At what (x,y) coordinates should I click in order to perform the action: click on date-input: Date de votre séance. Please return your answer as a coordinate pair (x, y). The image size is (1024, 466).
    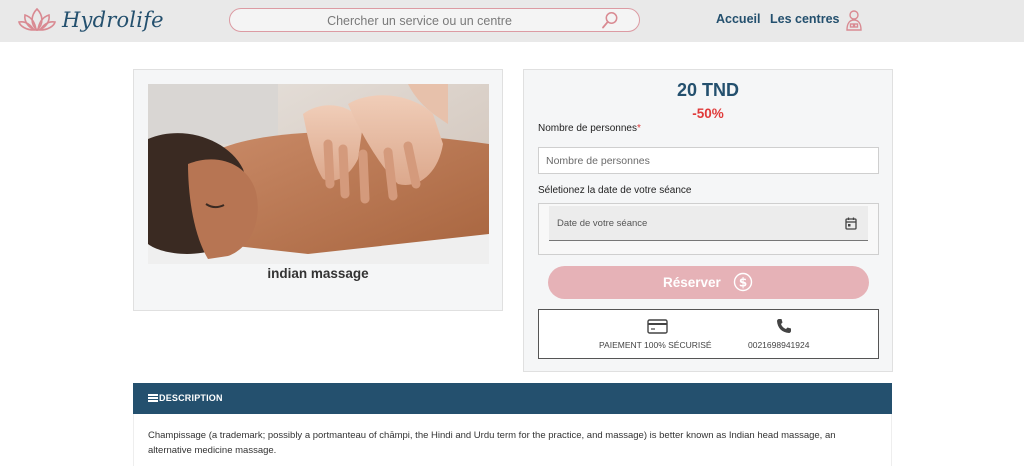
    Looking at the image, I should click on (708, 223).